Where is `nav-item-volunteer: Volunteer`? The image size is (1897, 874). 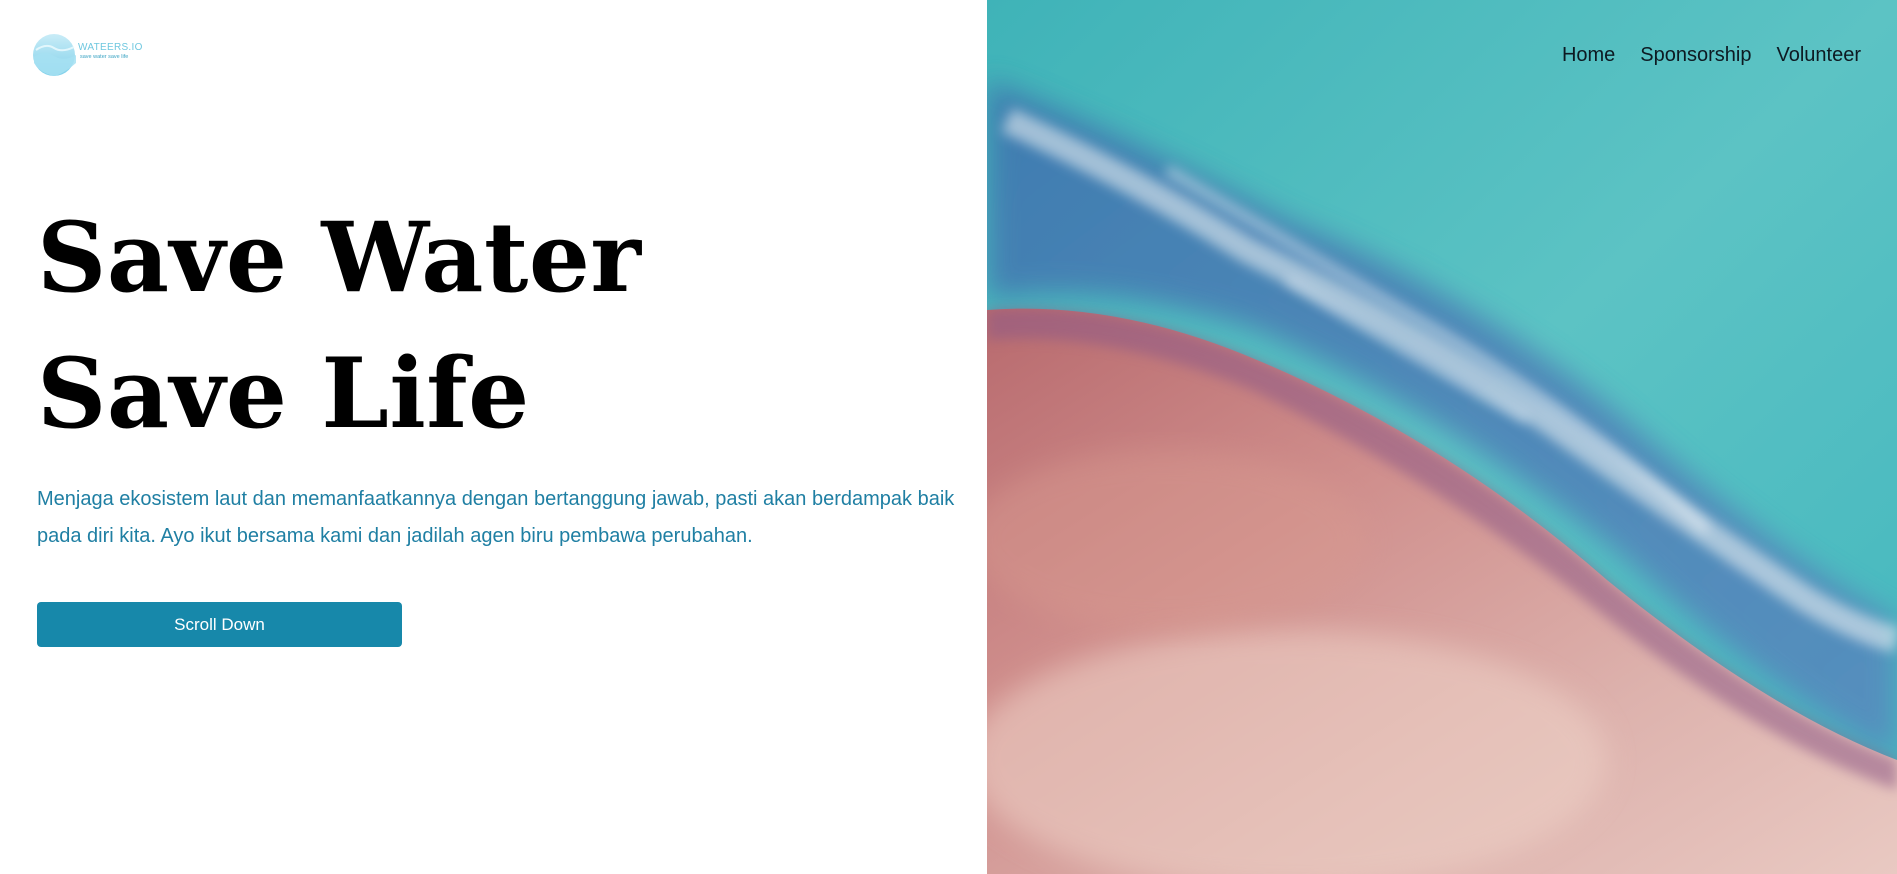 nav-item-volunteer: Volunteer is located at coordinates (1818, 55).